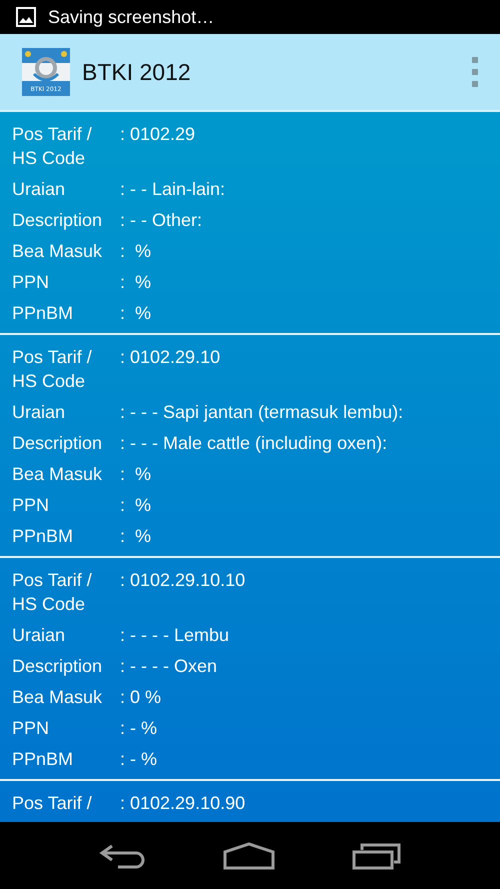  Describe the element at coordinates (52, 803) in the screenshot. I see `field-label: Pos Tarif /` at that location.